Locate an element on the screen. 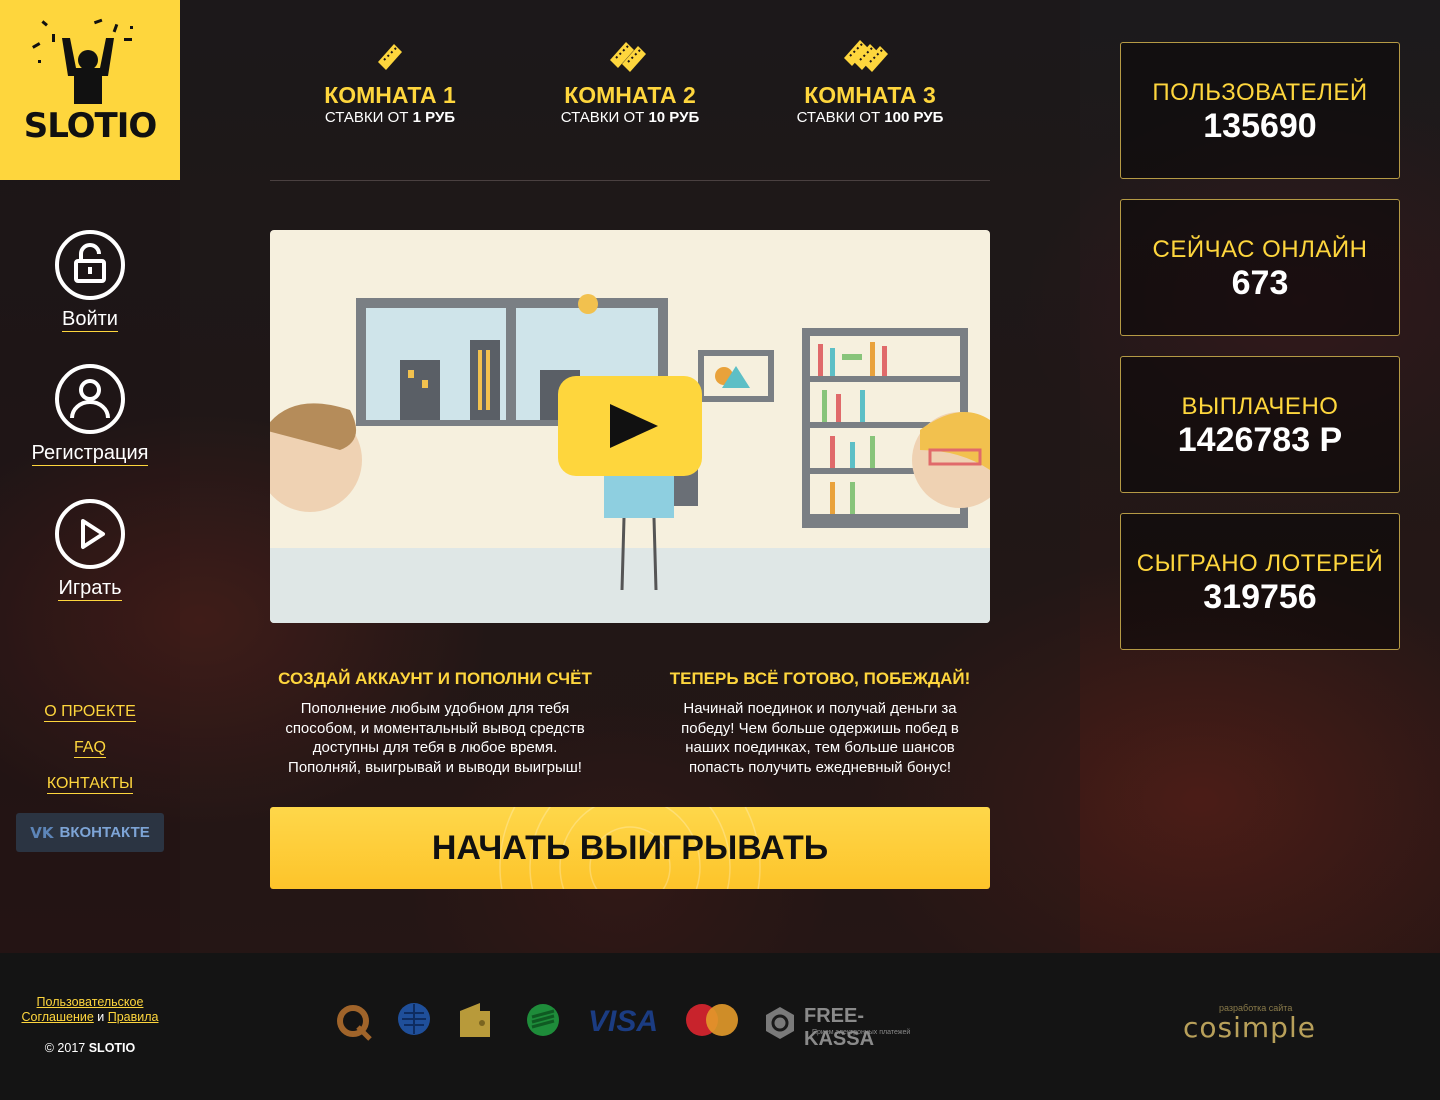  register-label: Регистрация is located at coordinates (90, 454).